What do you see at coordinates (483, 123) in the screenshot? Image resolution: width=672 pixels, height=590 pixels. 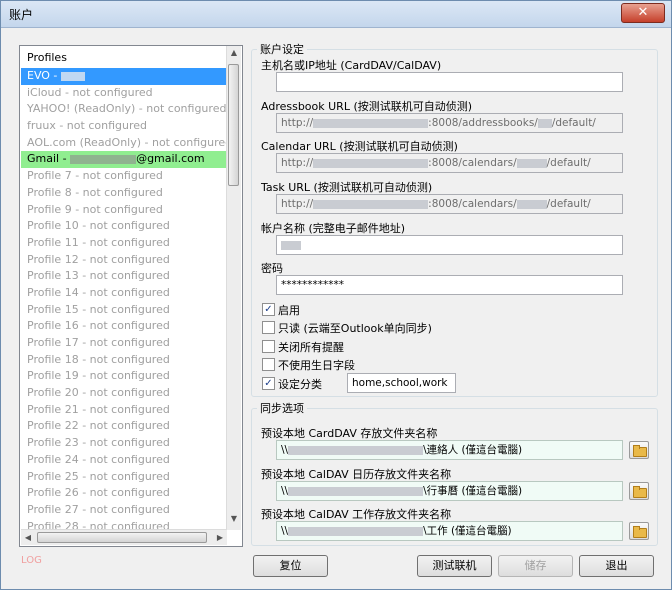 I see `addressbook-url-path: :8008/addressbooks/` at bounding box center [483, 123].